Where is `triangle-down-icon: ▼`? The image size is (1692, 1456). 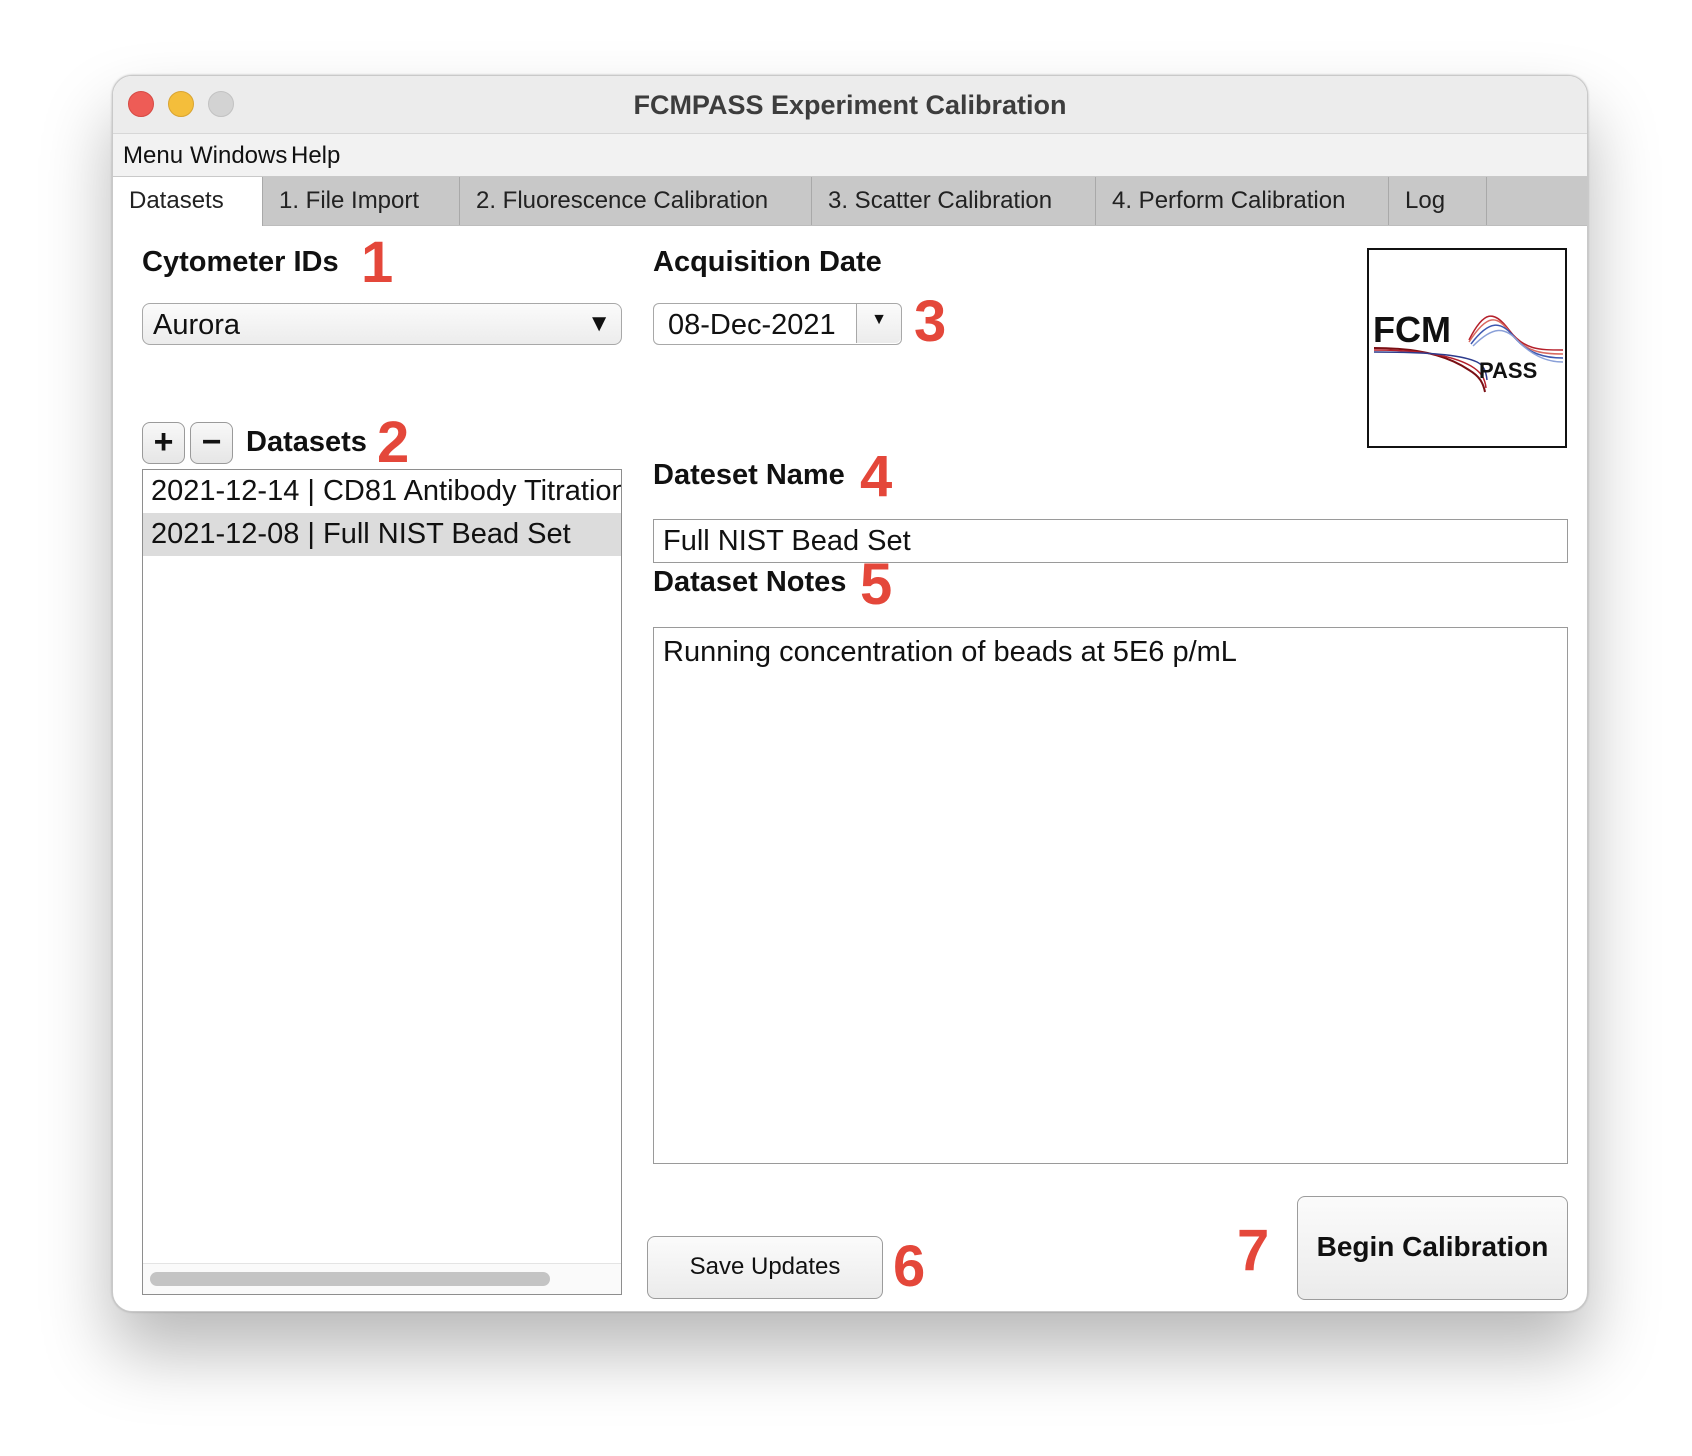 triangle-down-icon: ▼ is located at coordinates (599, 323).